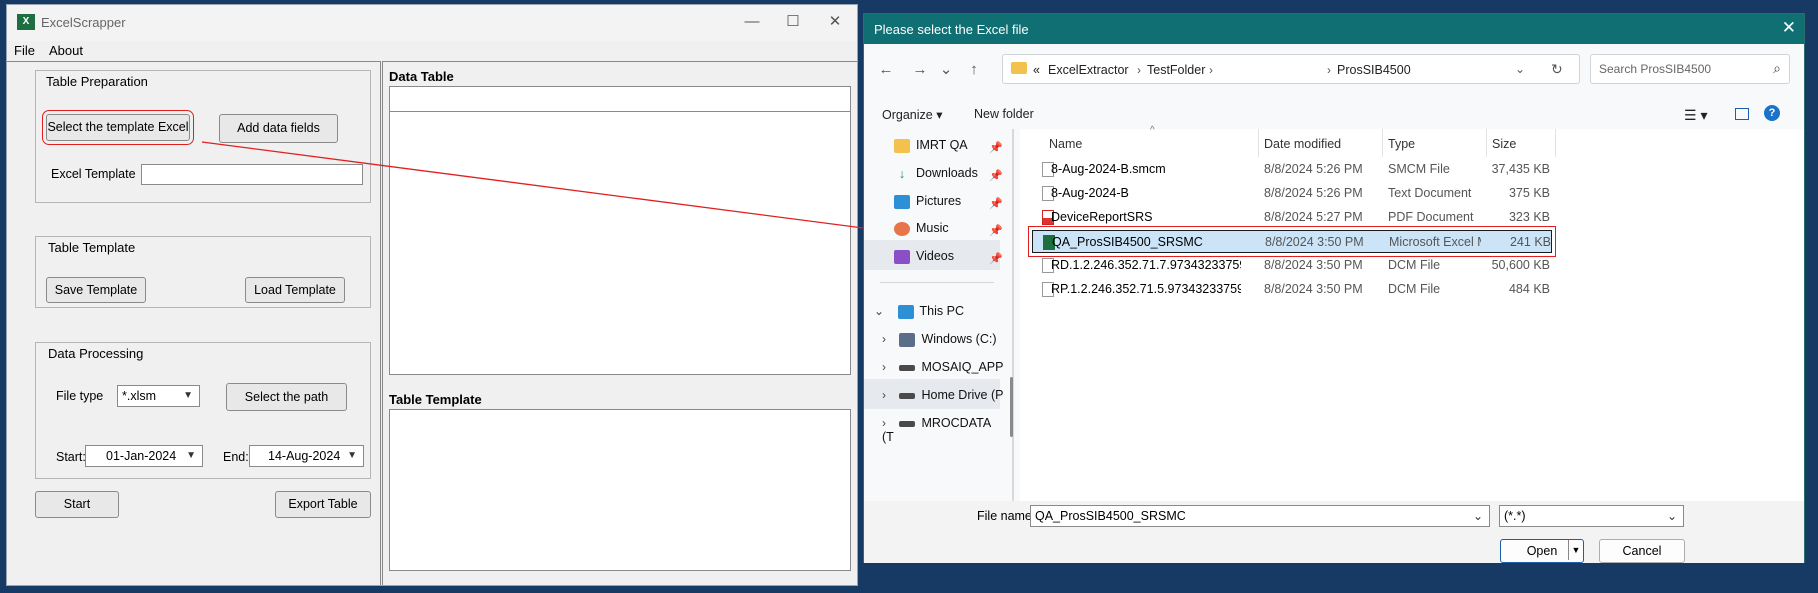  What do you see at coordinates (939, 343) in the screenshot?
I see `nav-item-windows-c: › Windows (C:)` at bounding box center [939, 343].